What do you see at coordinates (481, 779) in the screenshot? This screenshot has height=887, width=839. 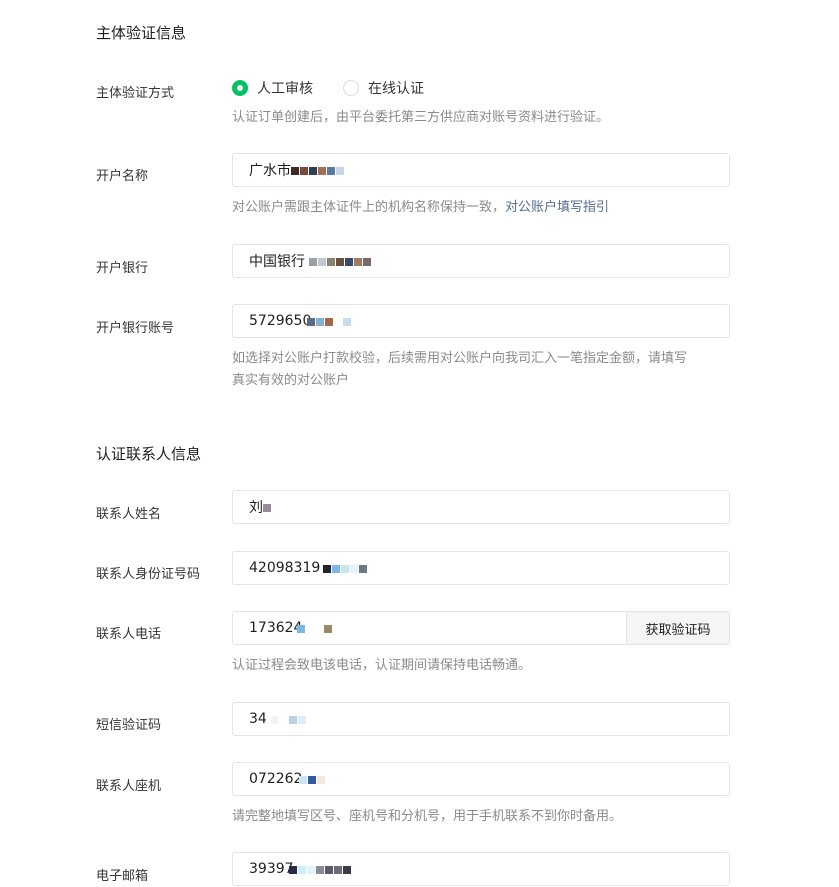 I see `landline-field` at bounding box center [481, 779].